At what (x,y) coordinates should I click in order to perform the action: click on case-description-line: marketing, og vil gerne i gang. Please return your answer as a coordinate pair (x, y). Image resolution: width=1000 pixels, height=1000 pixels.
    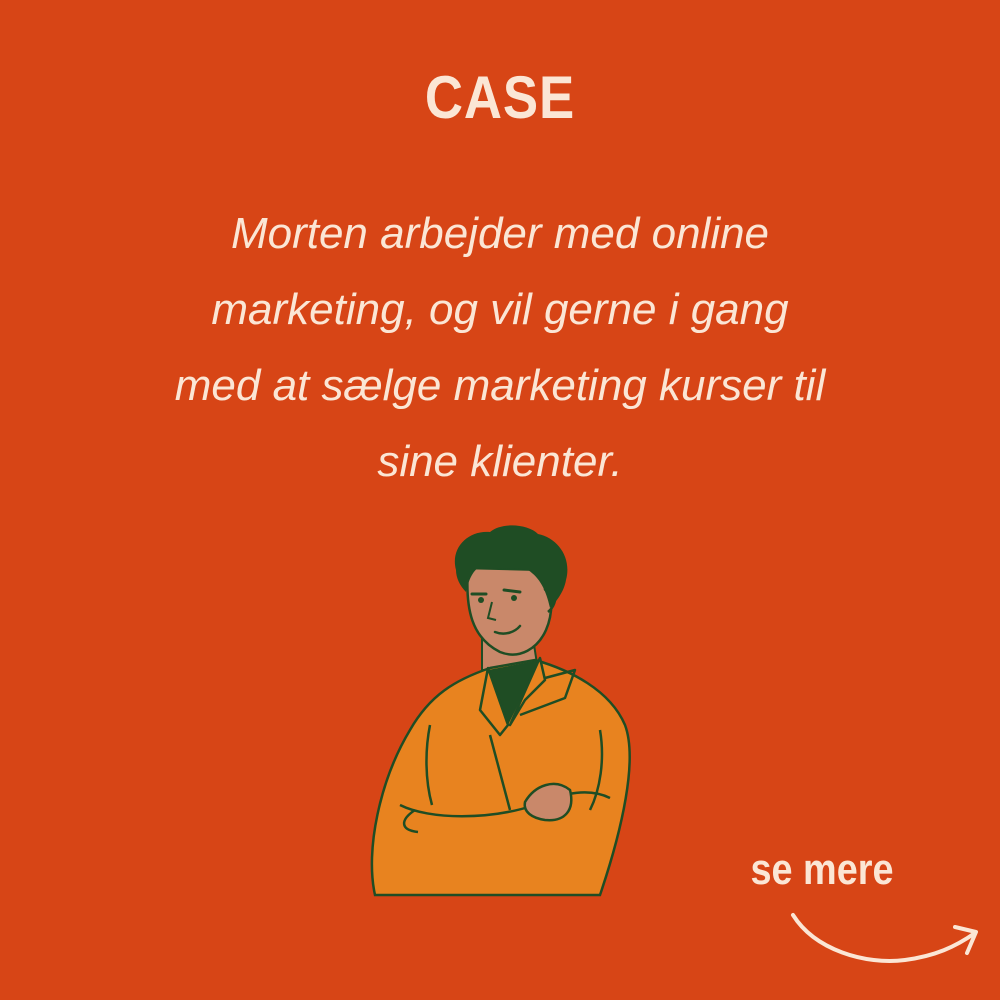
    Looking at the image, I should click on (500, 309).